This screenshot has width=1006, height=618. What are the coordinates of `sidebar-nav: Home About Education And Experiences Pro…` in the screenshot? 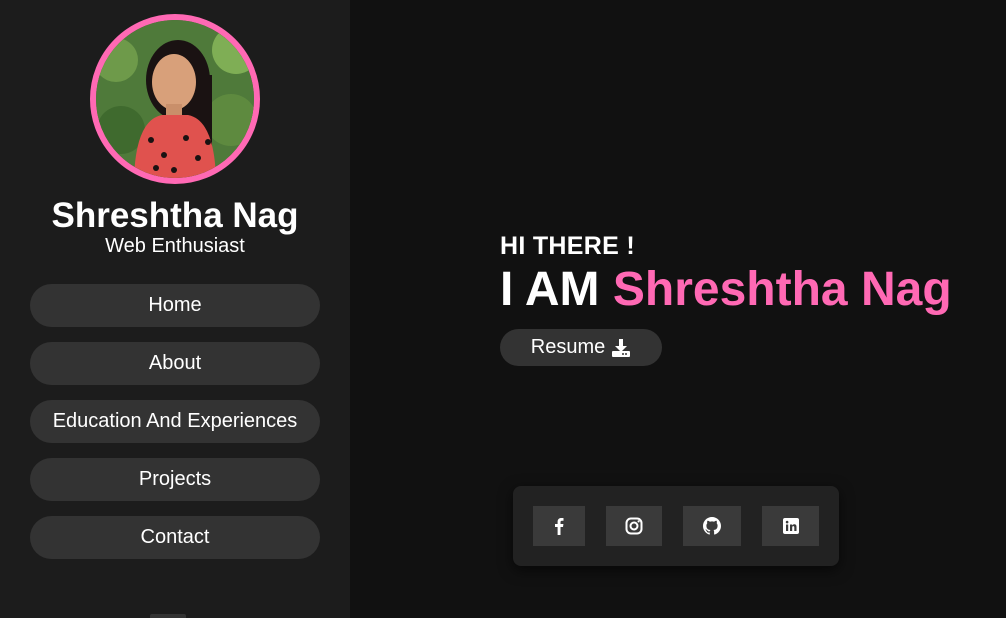 It's located at (175, 429).